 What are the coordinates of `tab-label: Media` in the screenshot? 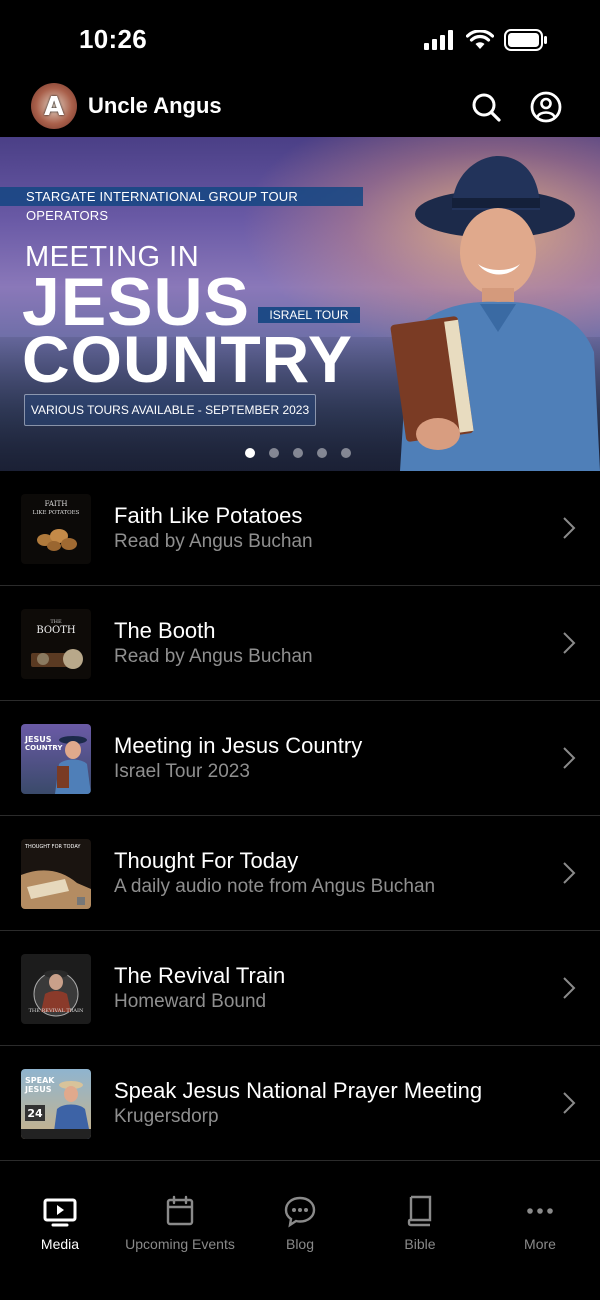 It's located at (60, 1244).